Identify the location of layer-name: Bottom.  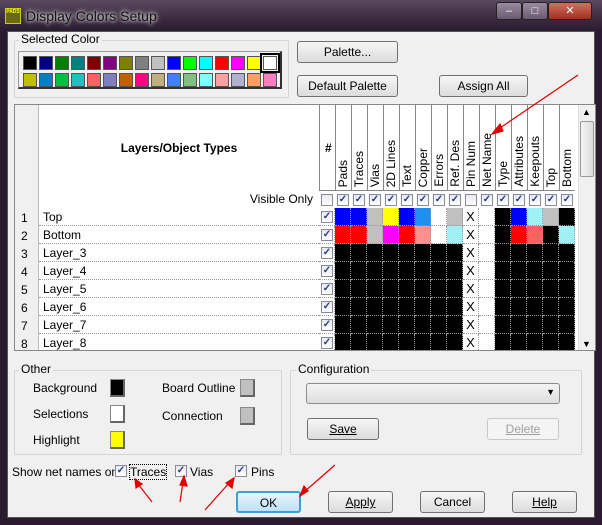
(179, 235).